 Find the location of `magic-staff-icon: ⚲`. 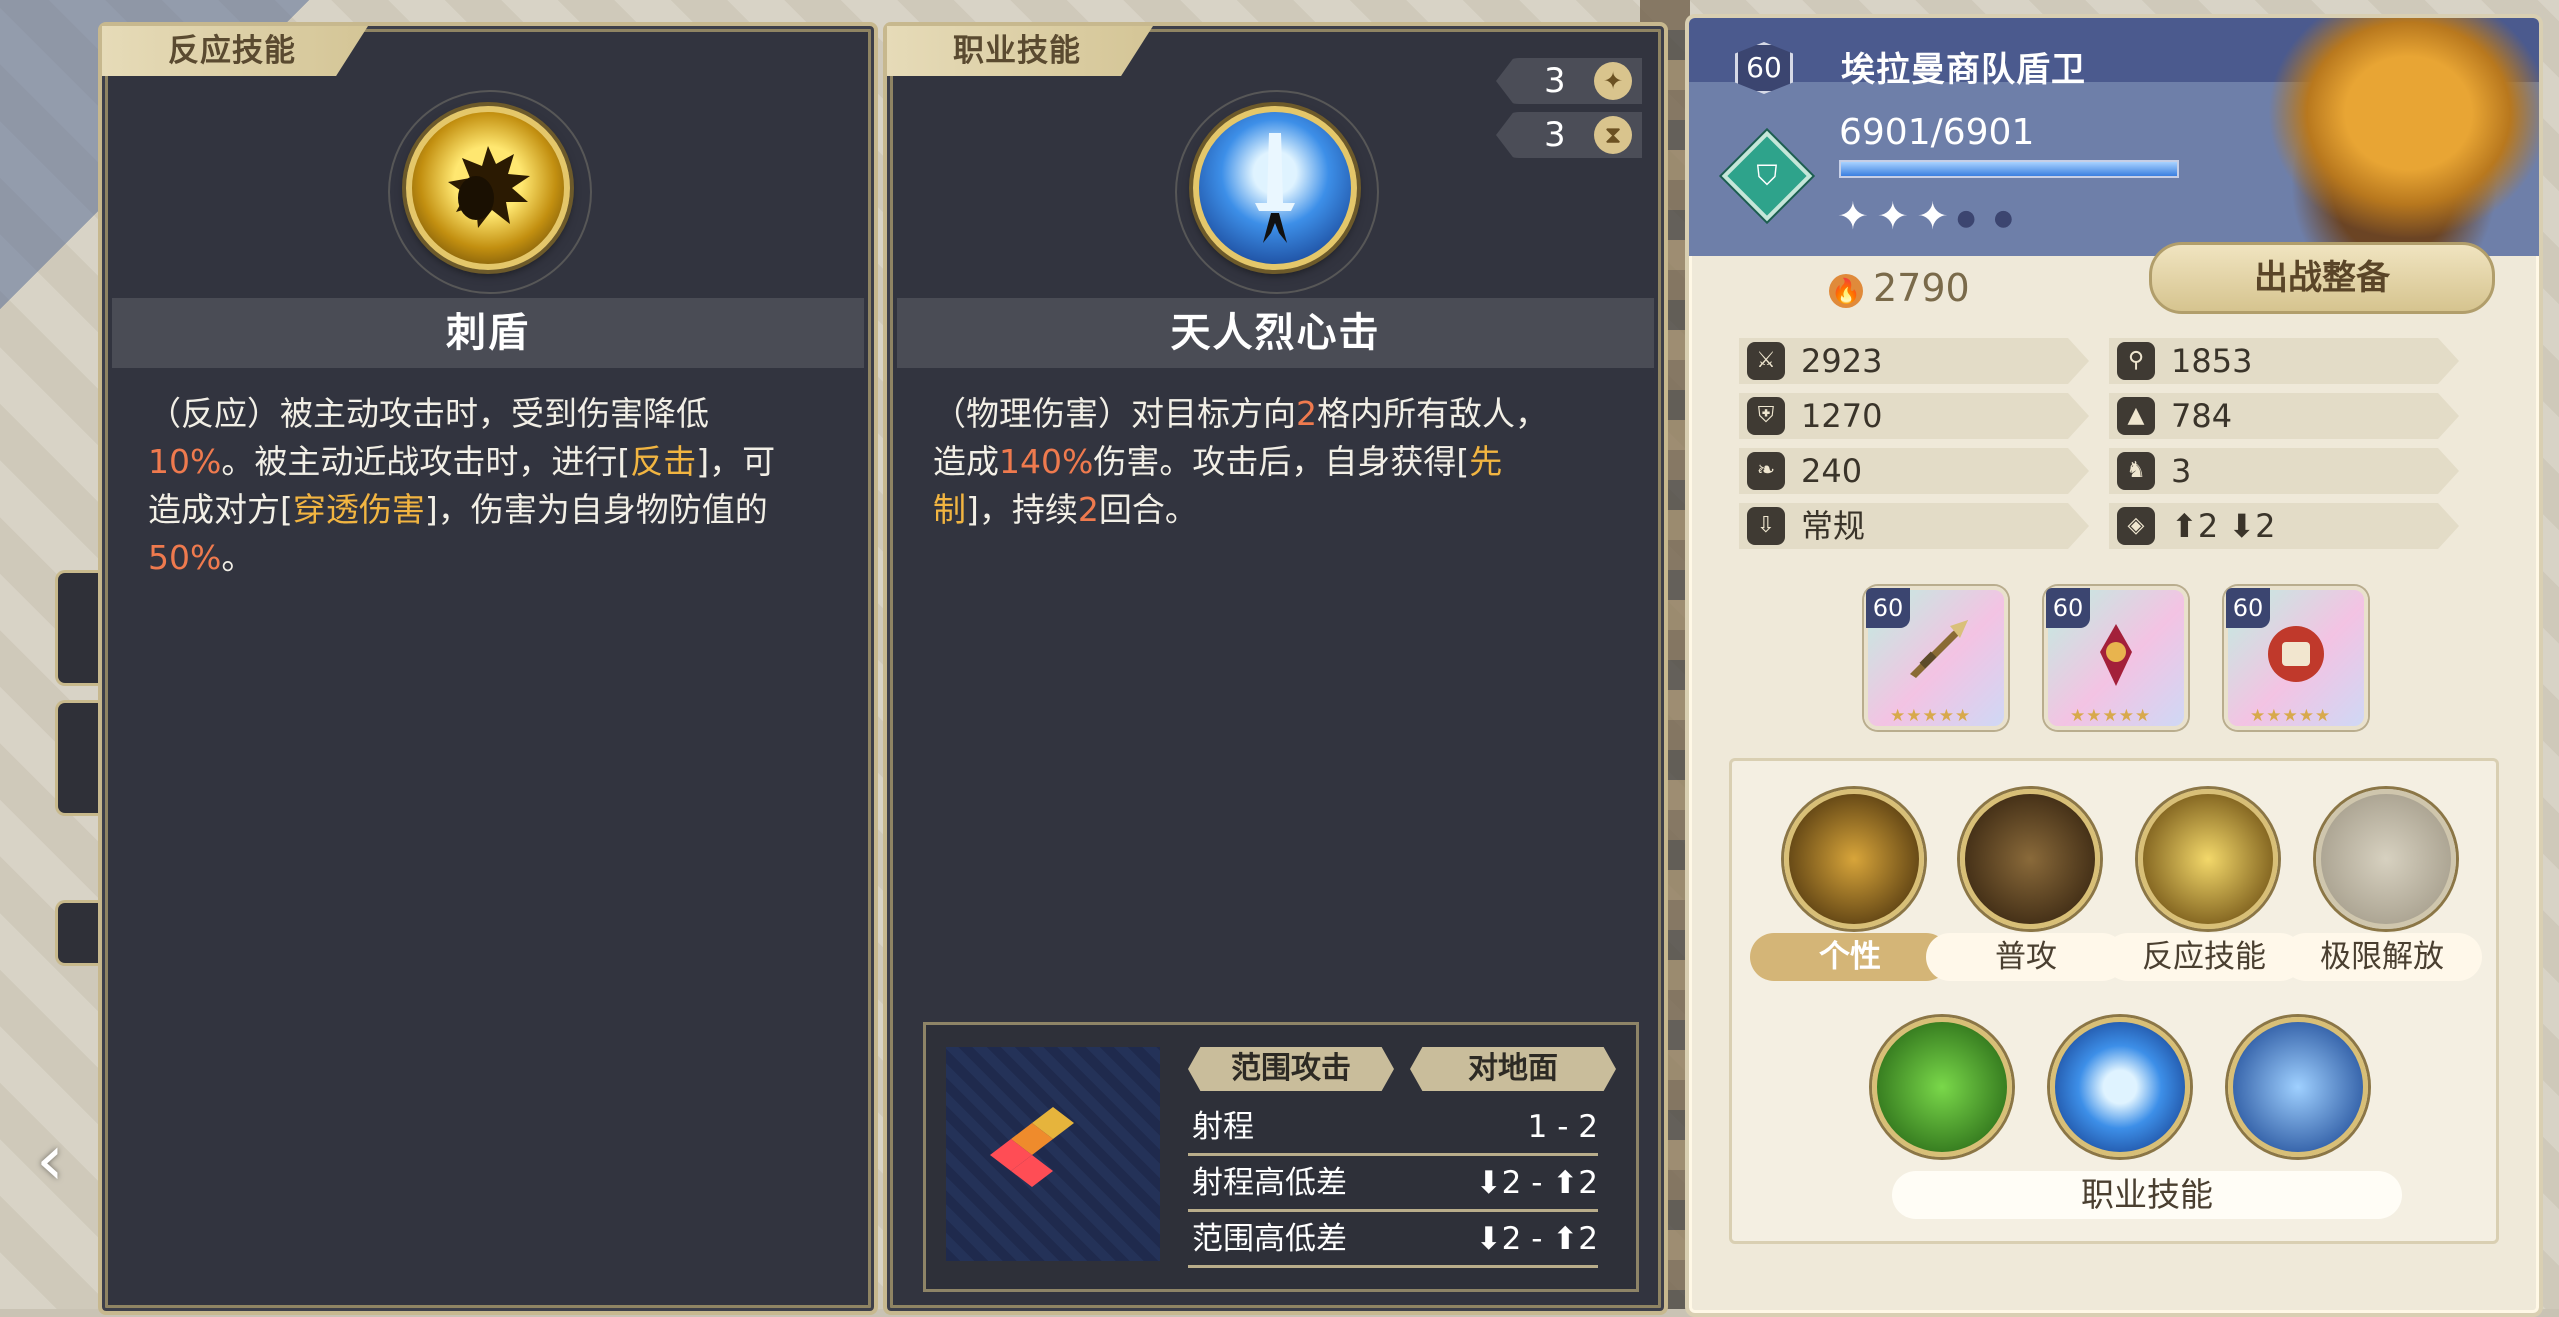

magic-staff-icon: ⚲ is located at coordinates (2136, 361).